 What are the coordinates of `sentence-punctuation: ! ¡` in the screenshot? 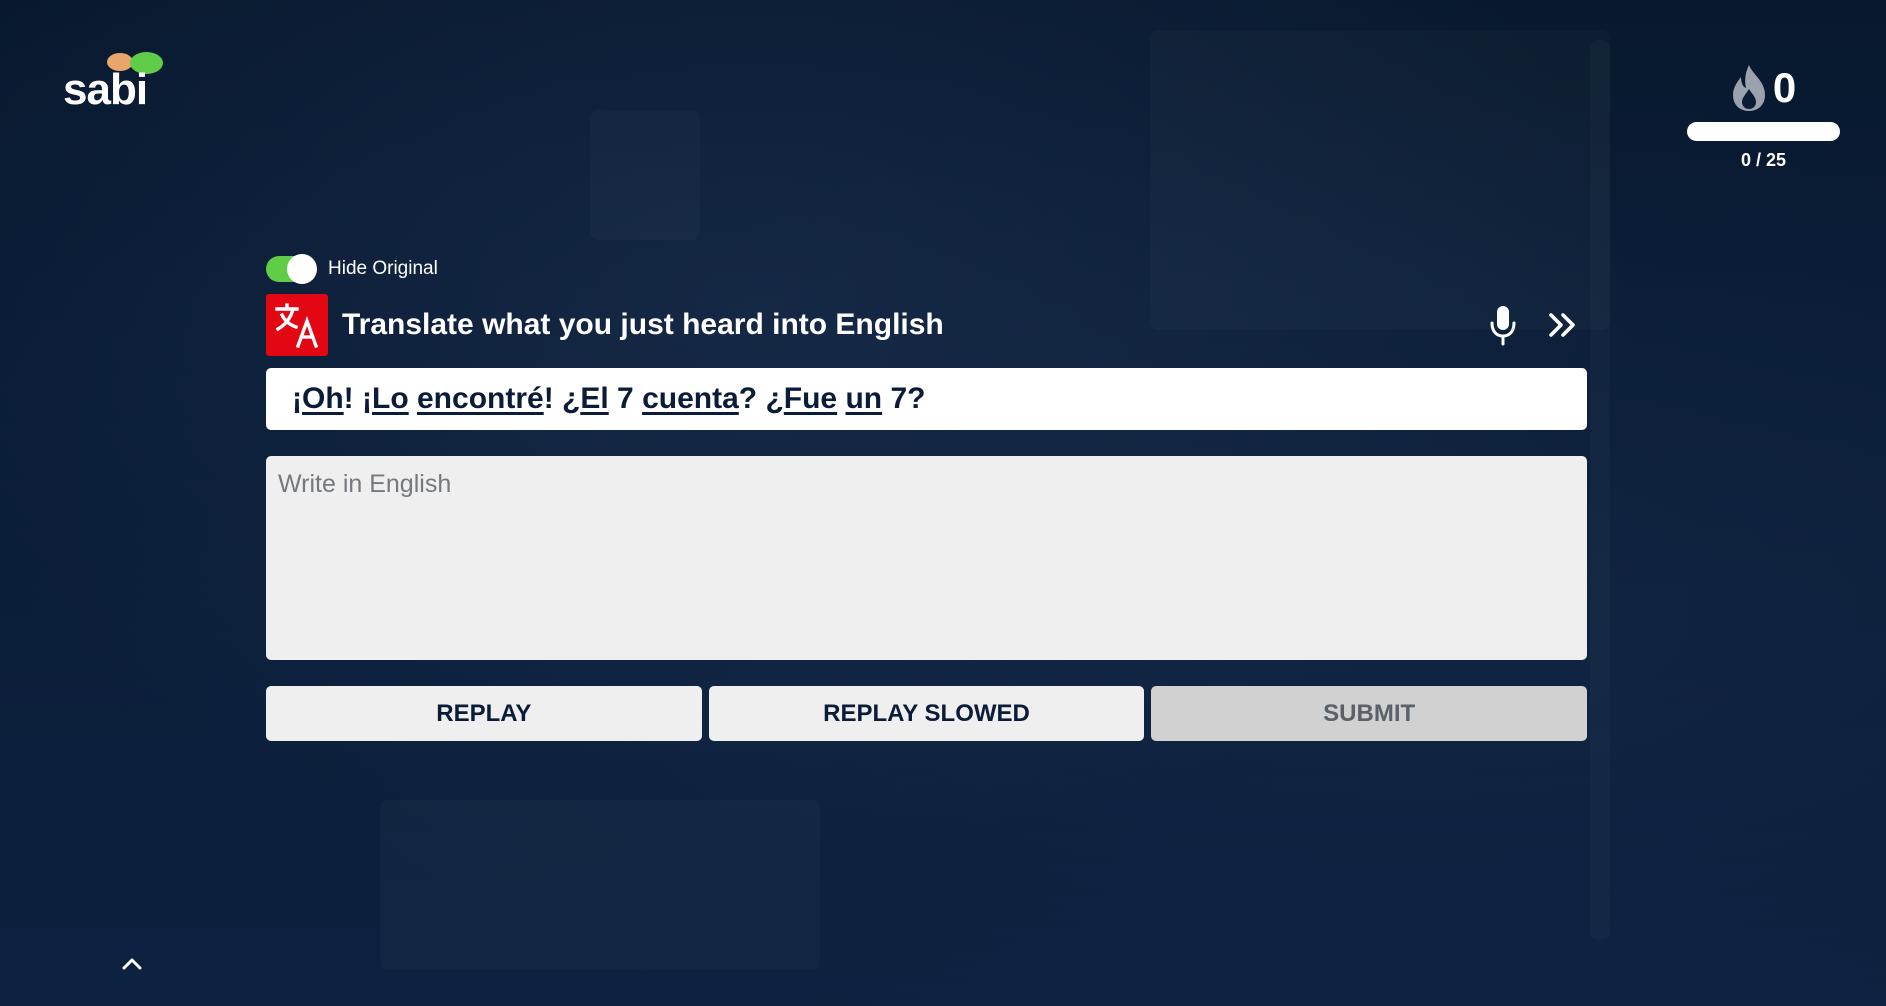 It's located at (357, 398).